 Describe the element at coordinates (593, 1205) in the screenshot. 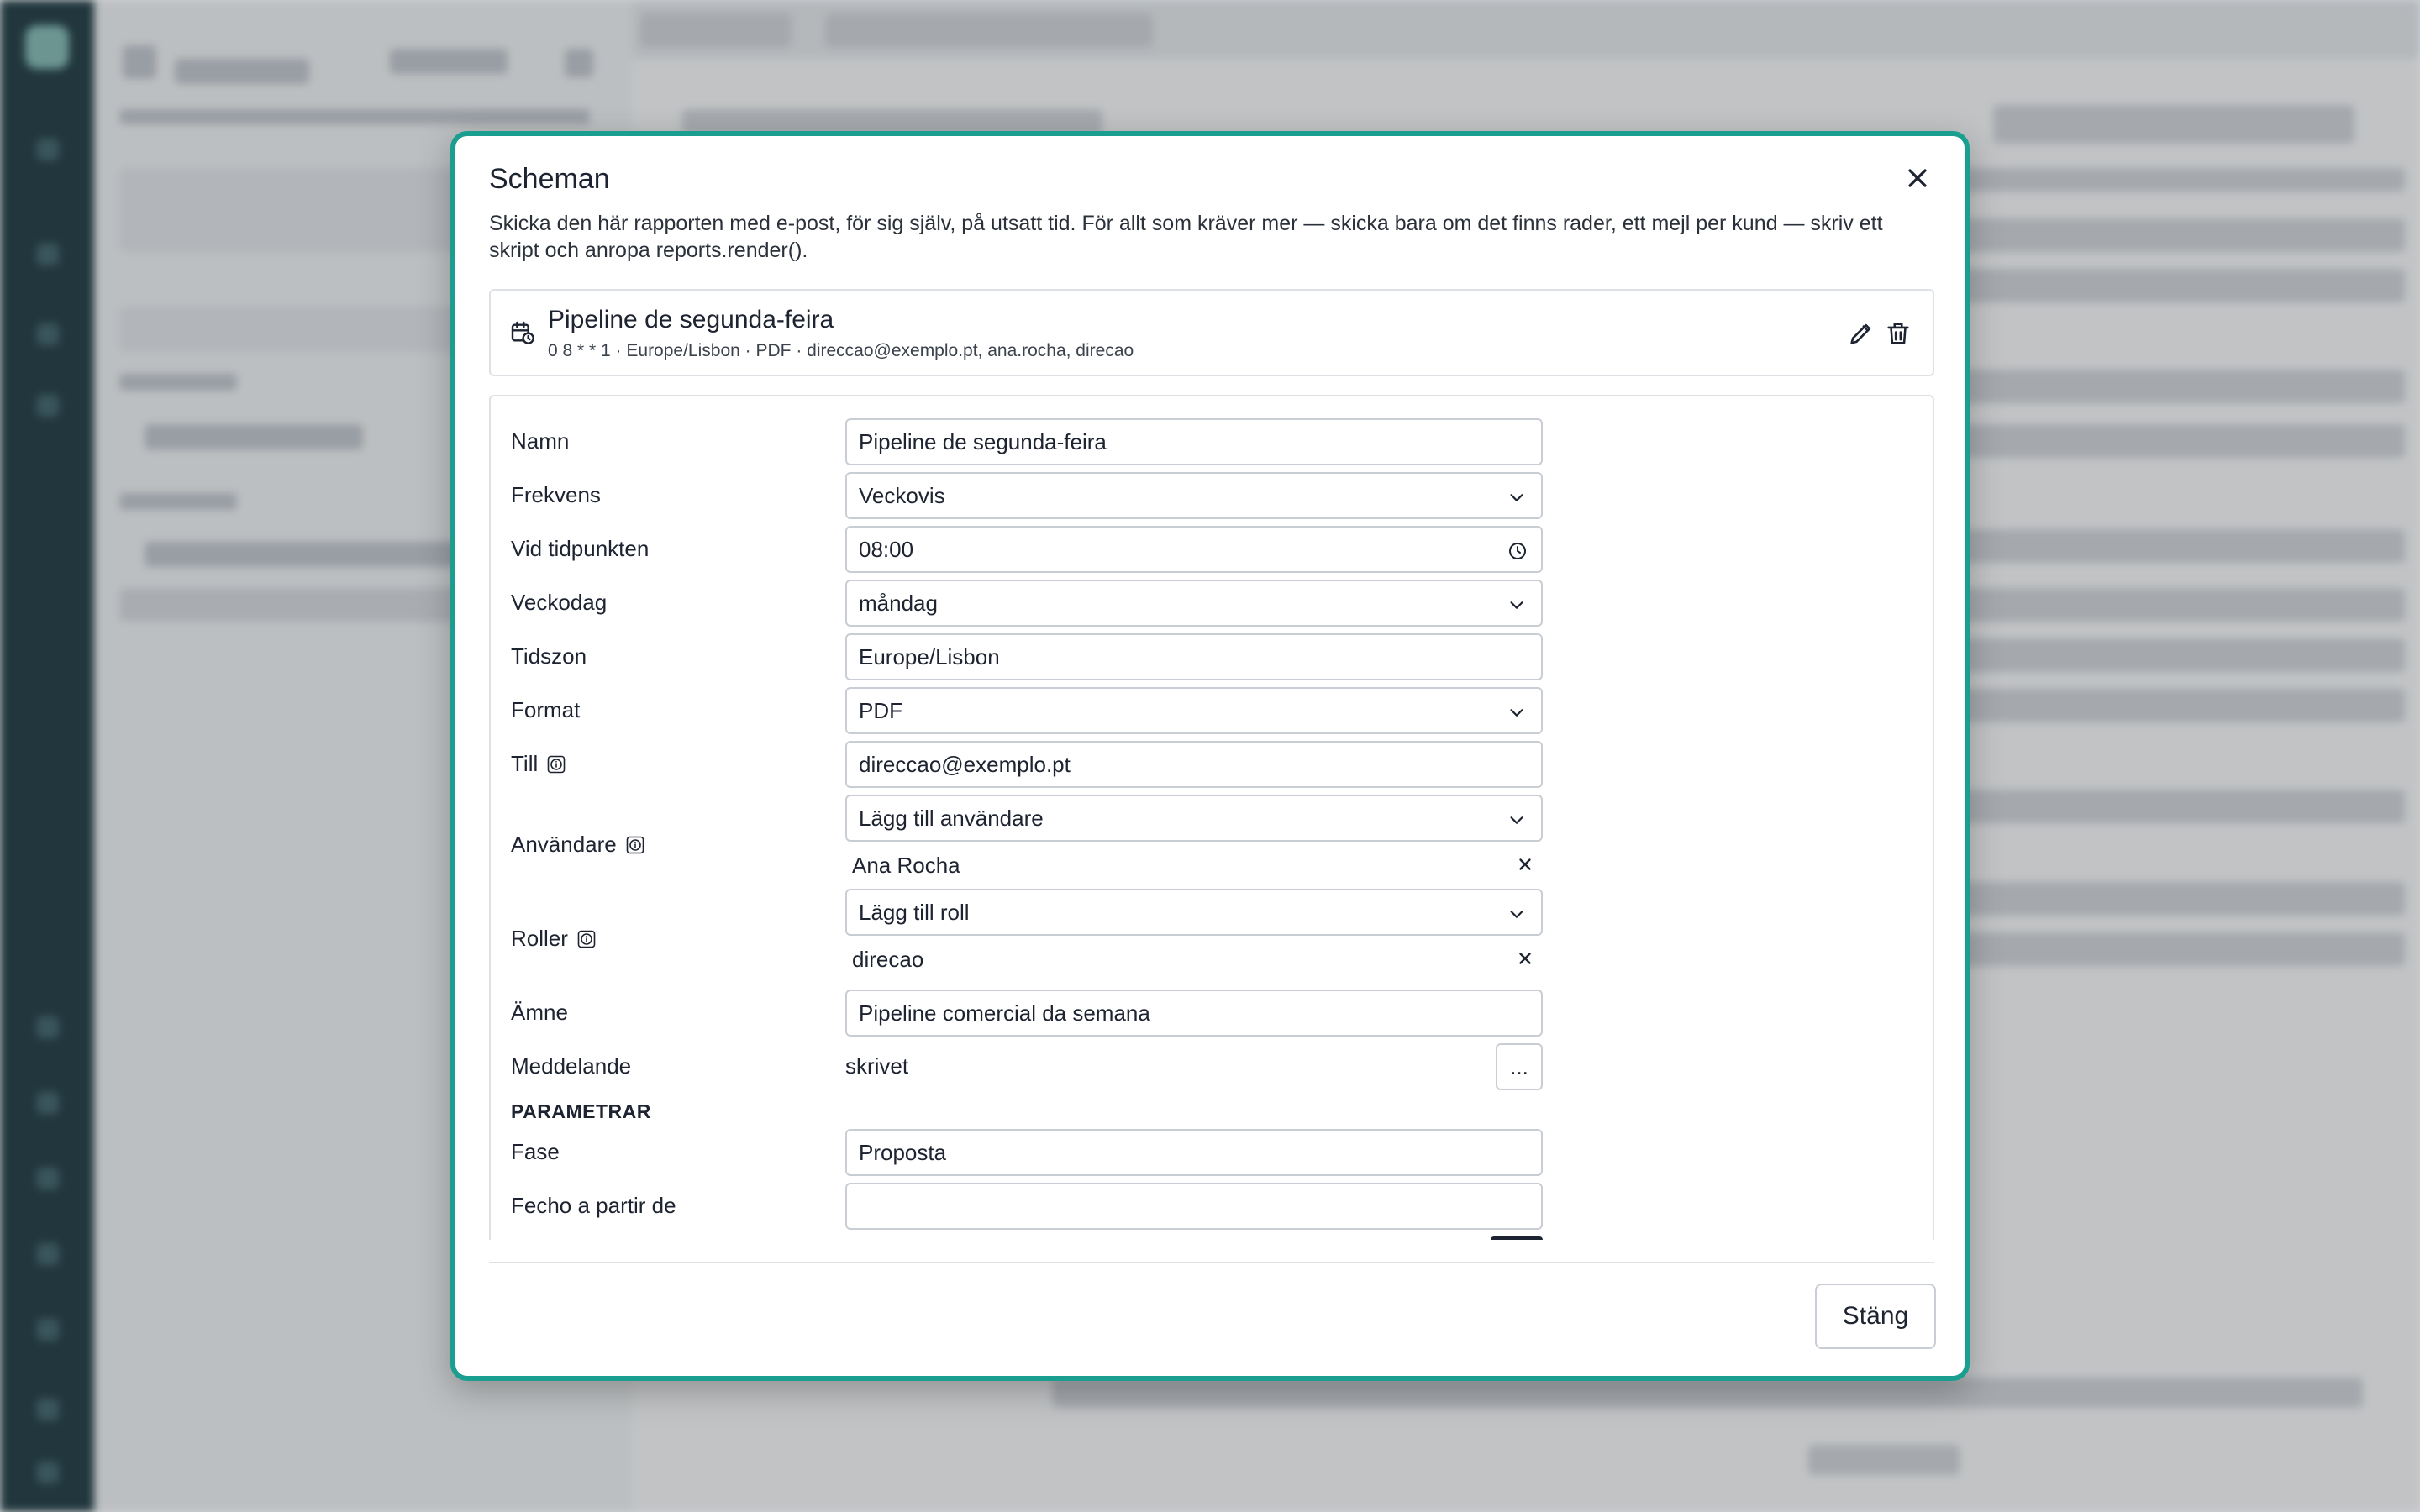

I see `fecho-label: Fecho a partir de` at that location.